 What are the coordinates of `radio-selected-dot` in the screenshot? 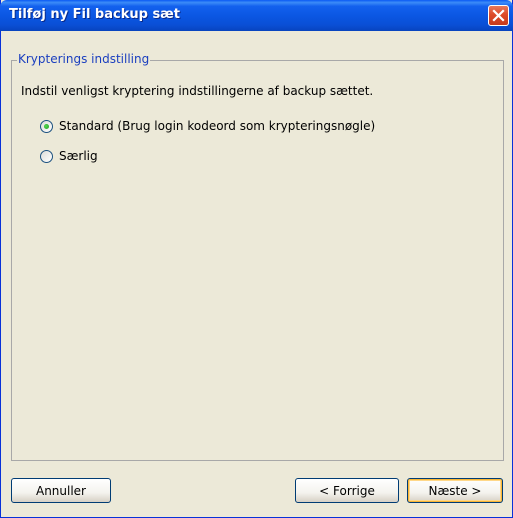 It's located at (46, 126).